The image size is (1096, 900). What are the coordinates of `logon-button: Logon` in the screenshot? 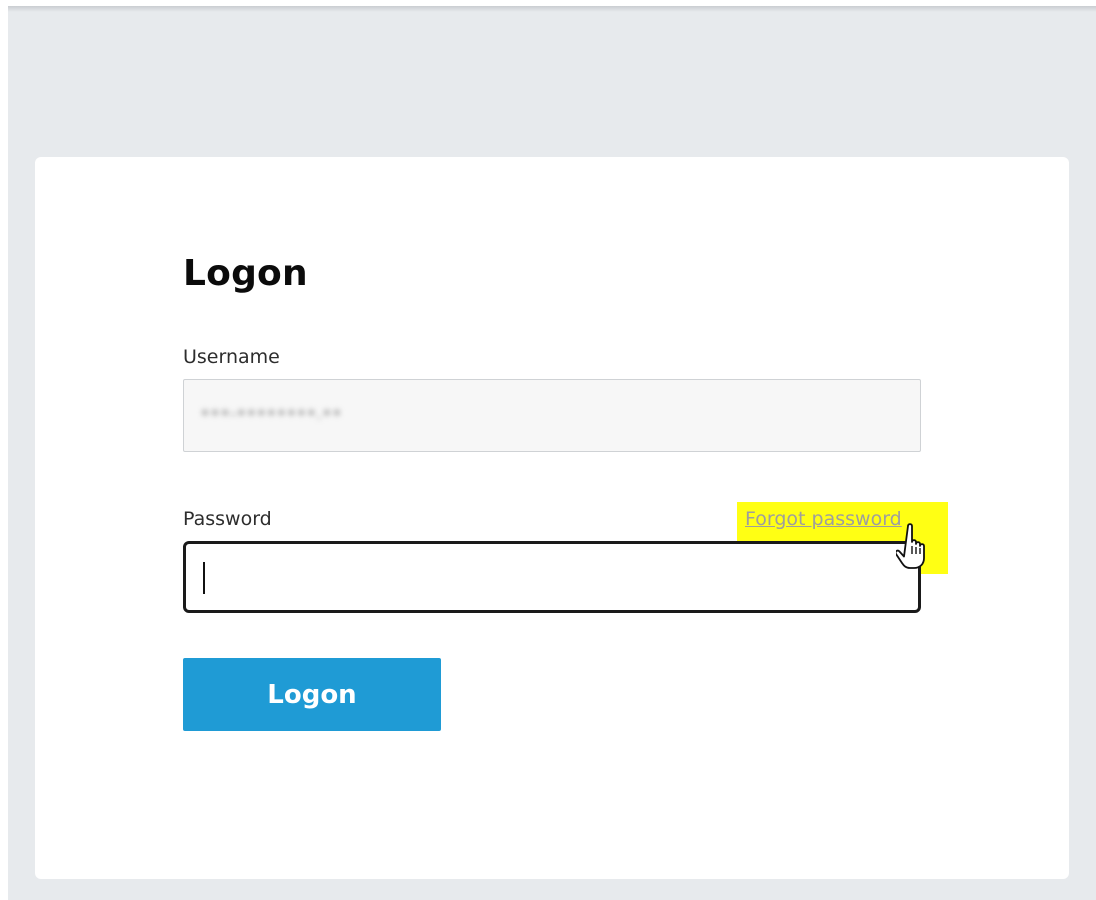 It's located at (312, 694).